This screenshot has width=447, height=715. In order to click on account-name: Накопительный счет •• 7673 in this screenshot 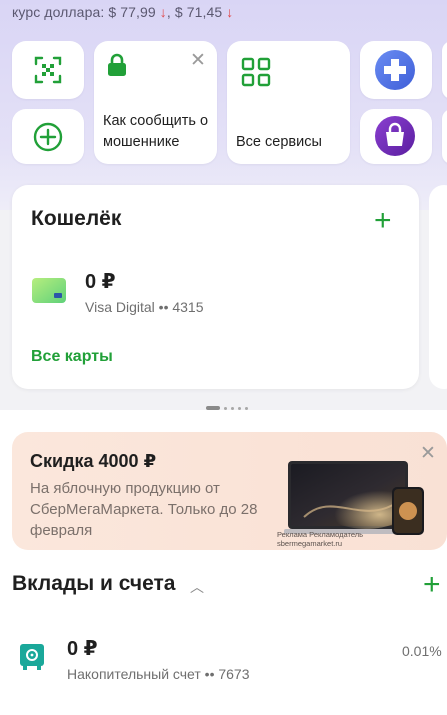, I will do `click(158, 674)`.